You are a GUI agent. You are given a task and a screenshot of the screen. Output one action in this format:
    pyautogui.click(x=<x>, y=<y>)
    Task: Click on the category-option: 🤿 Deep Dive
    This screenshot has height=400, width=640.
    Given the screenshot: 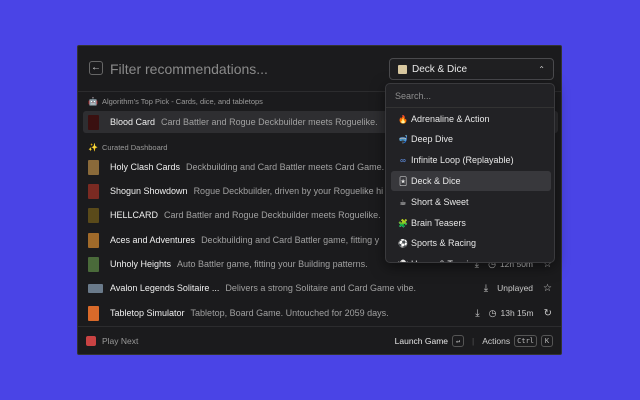 What is the action you would take?
    pyautogui.click(x=471, y=139)
    